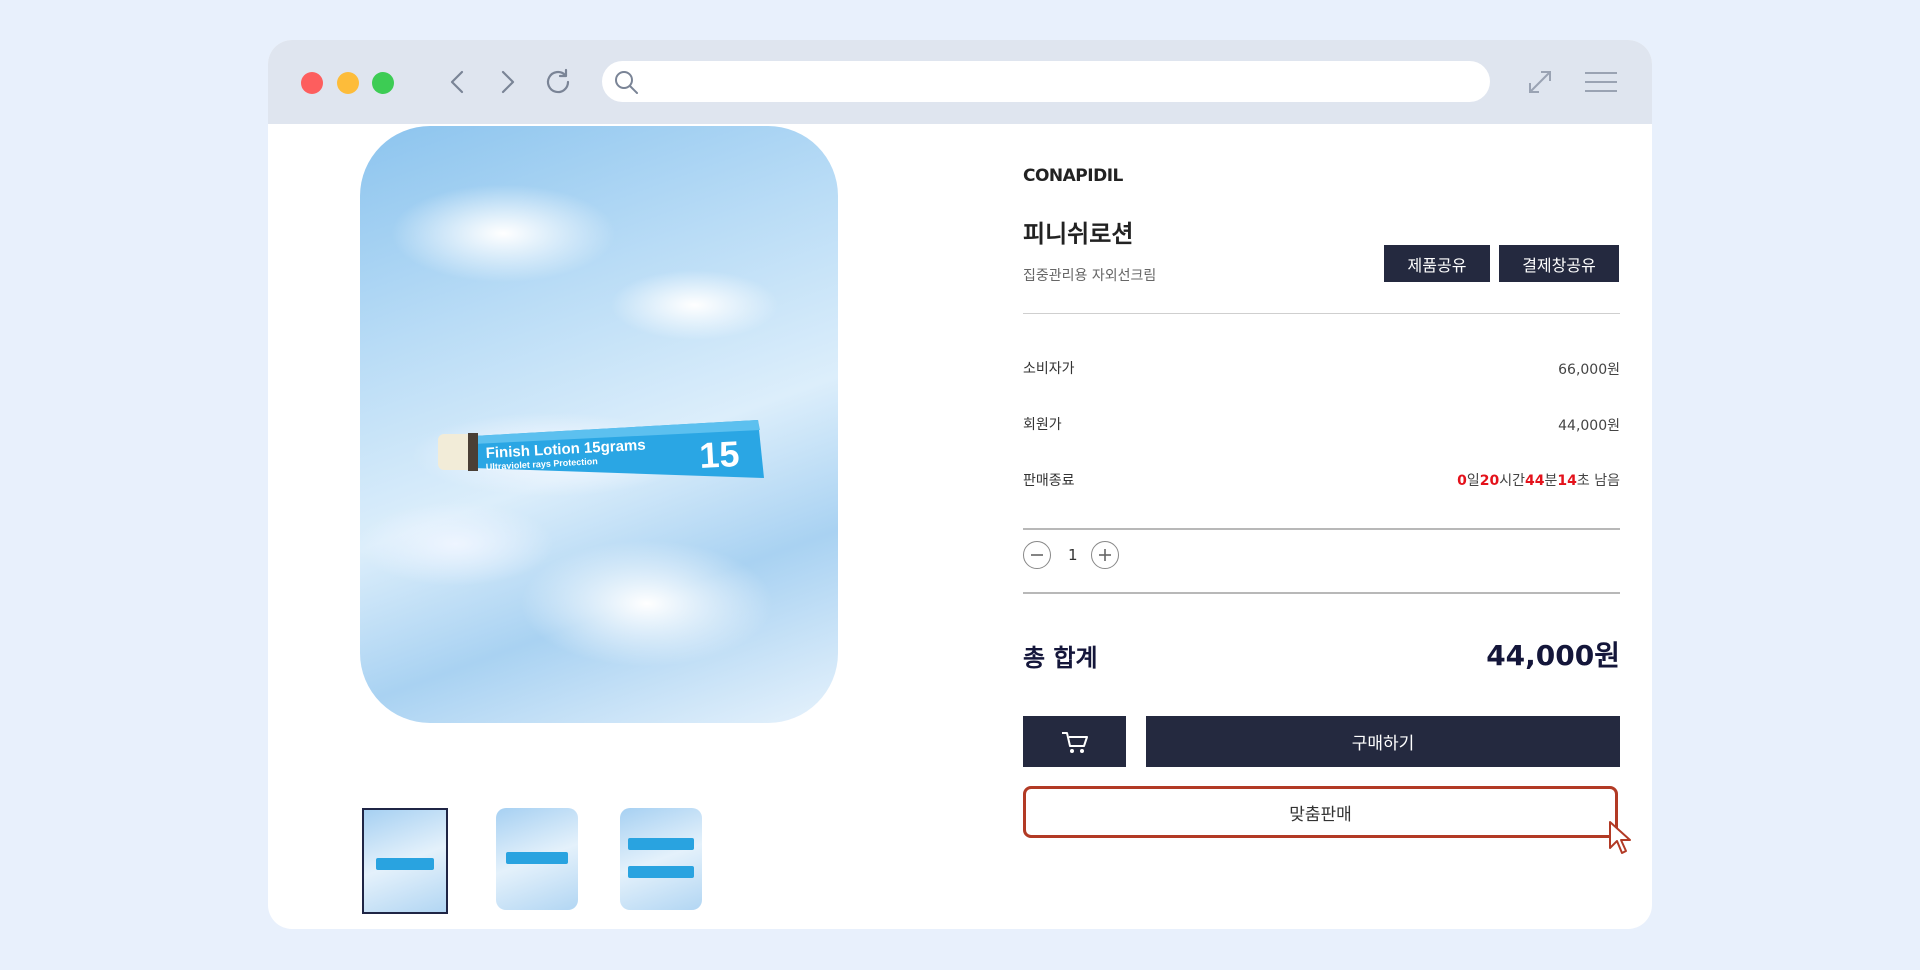 This screenshot has width=1920, height=970. Describe the element at coordinates (1105, 555) in the screenshot. I see `quantity-increase-button` at that location.